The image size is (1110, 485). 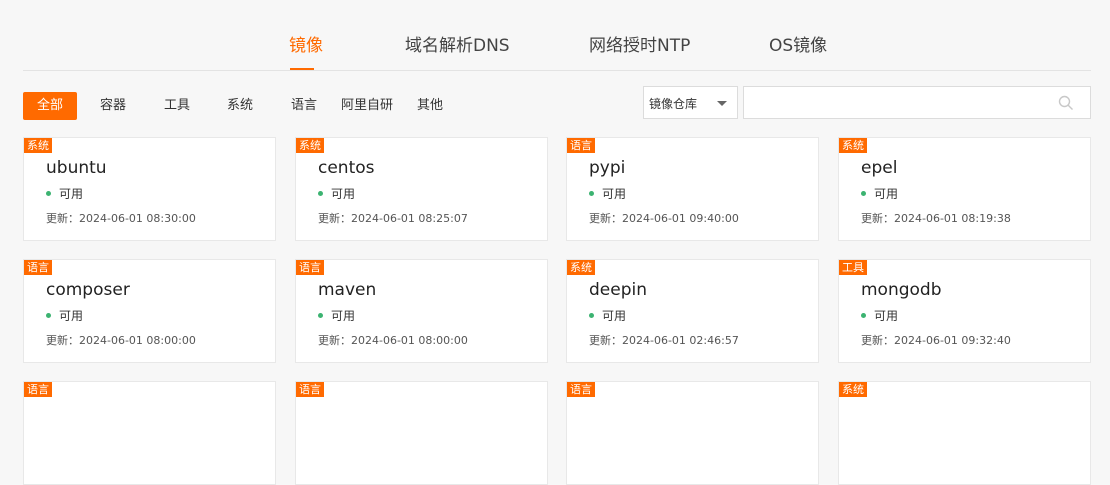 I want to click on mirror-card: 系统, so click(x=964, y=433).